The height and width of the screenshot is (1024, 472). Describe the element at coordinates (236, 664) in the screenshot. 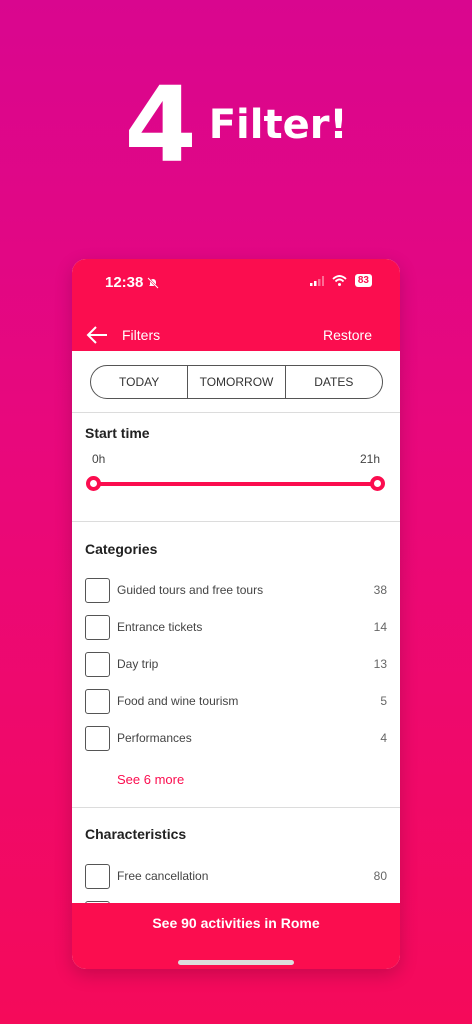

I see `list-item: Day trip 13` at that location.